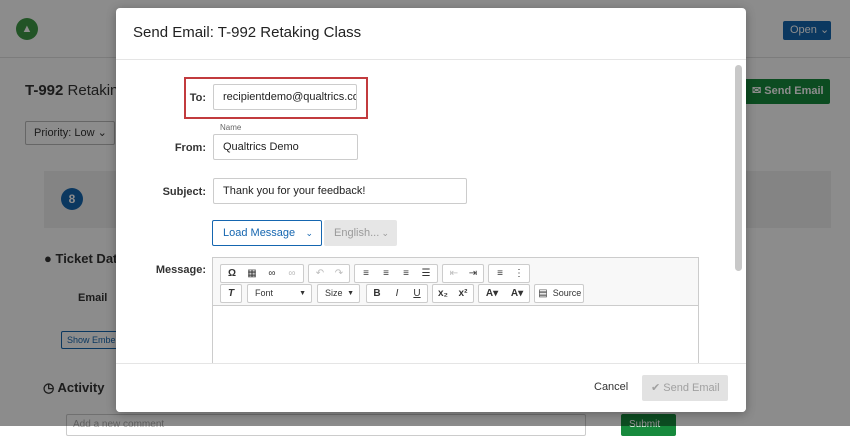 The width and height of the screenshot is (850, 436). I want to click on clear-format-icon: T, so click(231, 293).